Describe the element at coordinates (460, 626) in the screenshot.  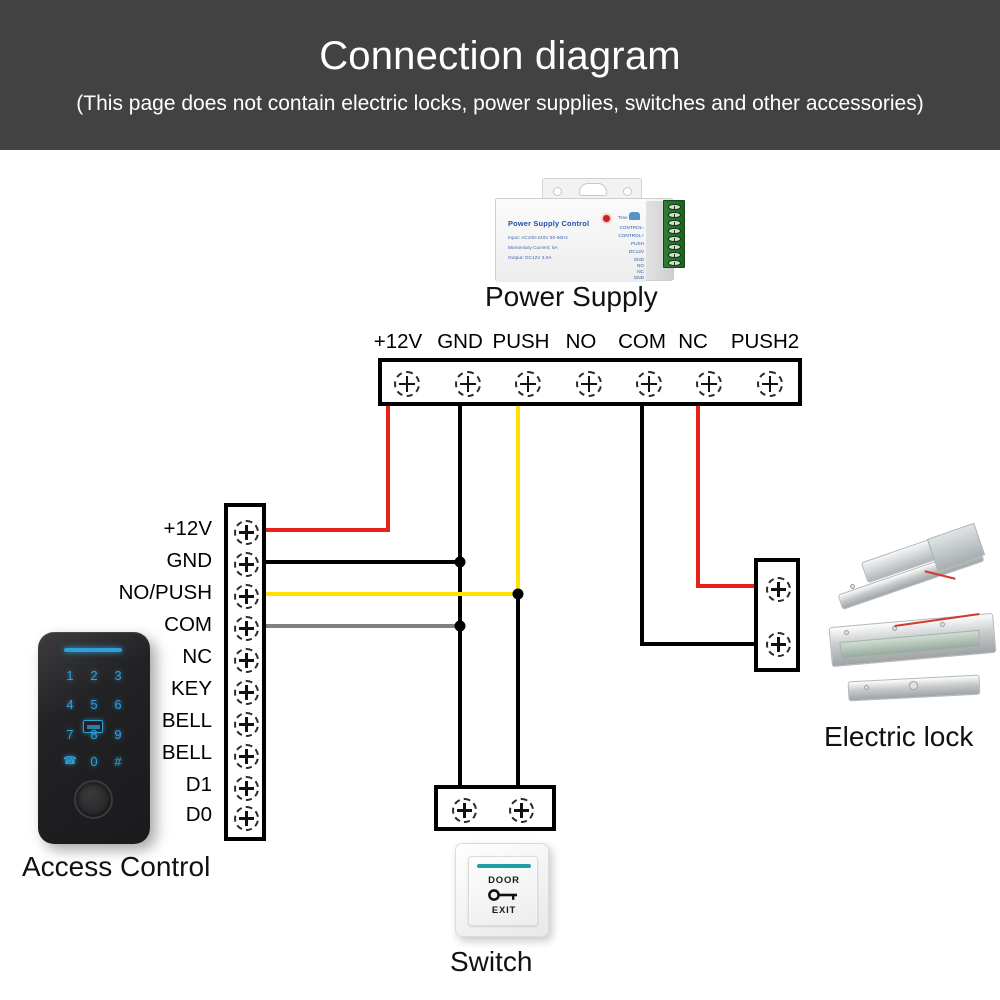
I see `junction-dot-com` at that location.